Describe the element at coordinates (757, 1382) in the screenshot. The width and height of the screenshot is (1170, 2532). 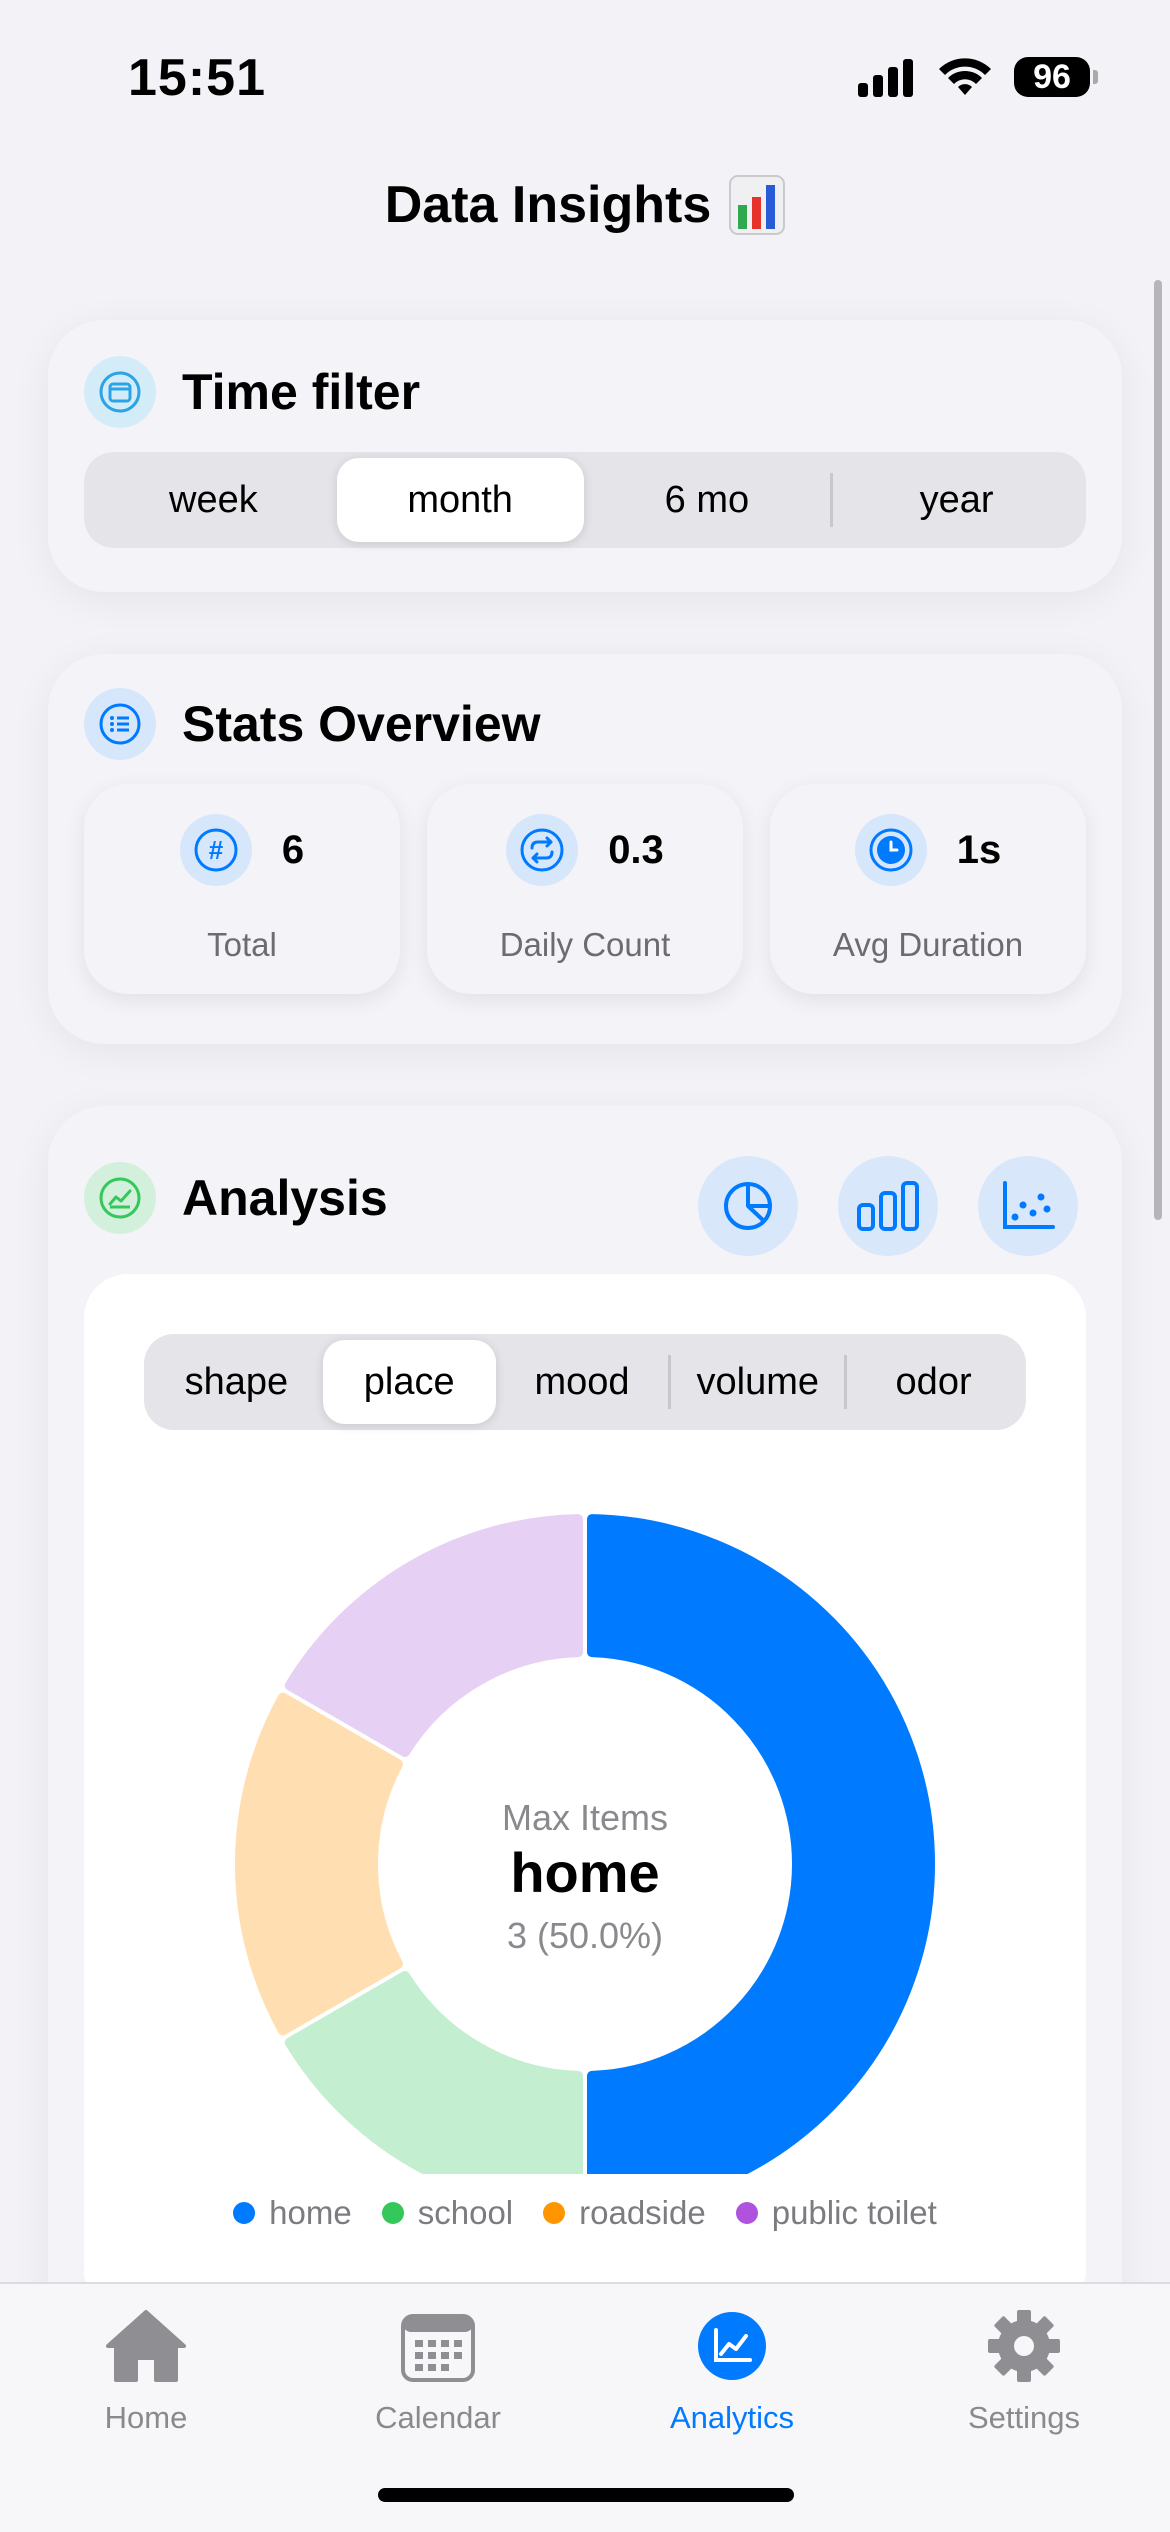
I see `dimension-volume: volume` at that location.